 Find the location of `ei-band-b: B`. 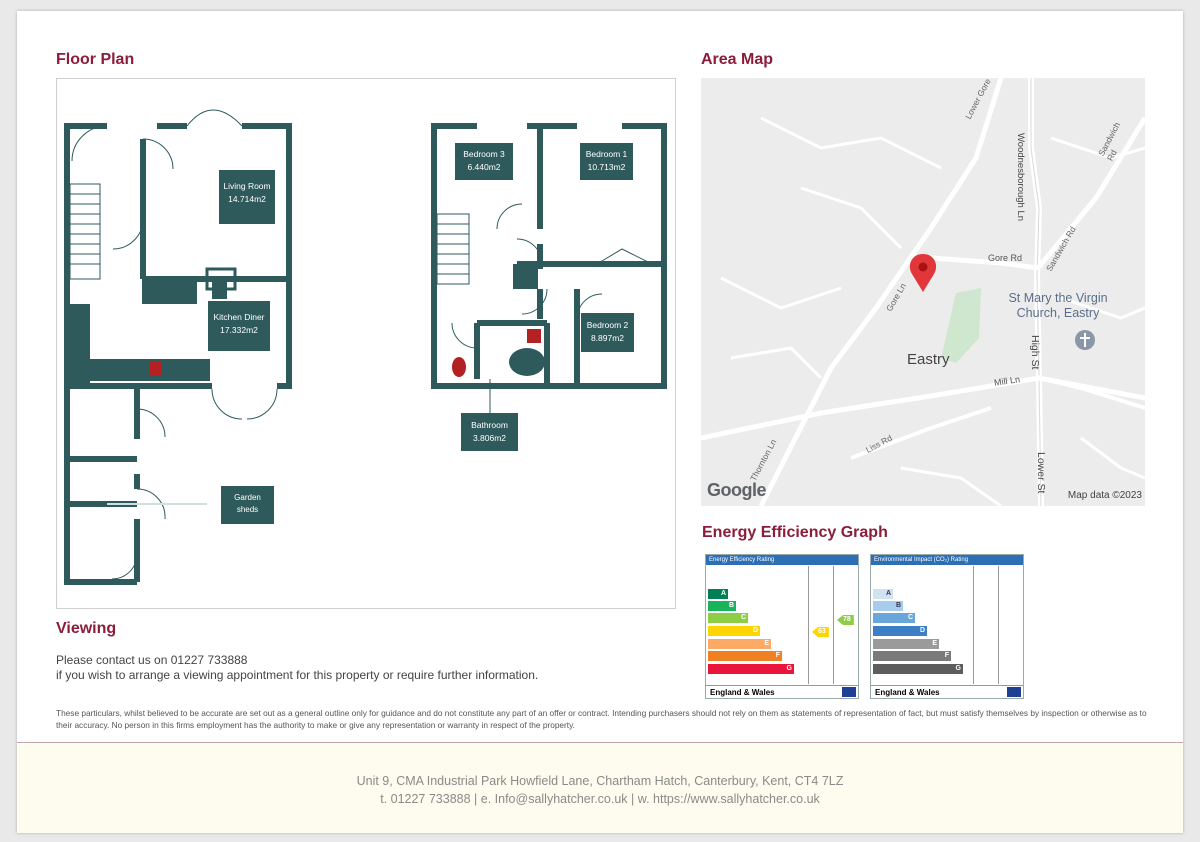

ei-band-b: B is located at coordinates (888, 606).